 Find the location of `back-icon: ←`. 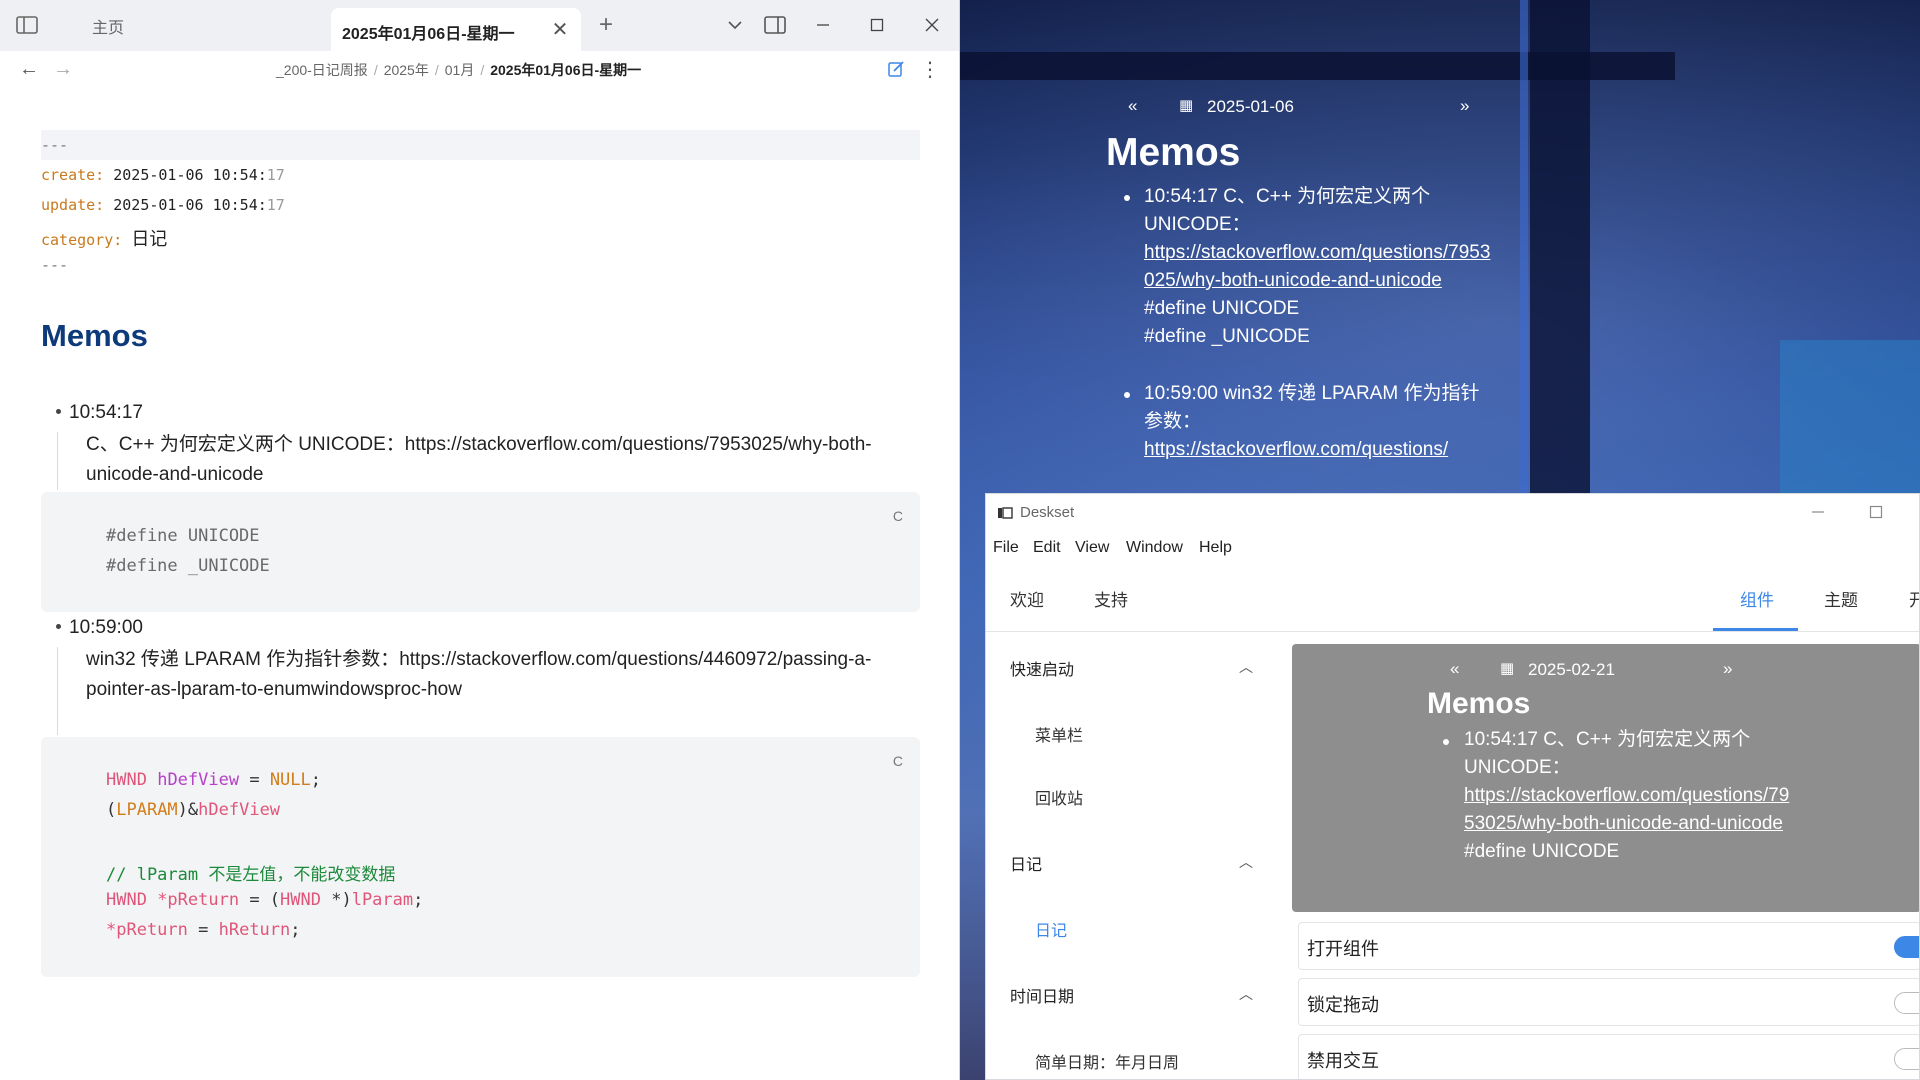

back-icon: ← is located at coordinates (29, 69).